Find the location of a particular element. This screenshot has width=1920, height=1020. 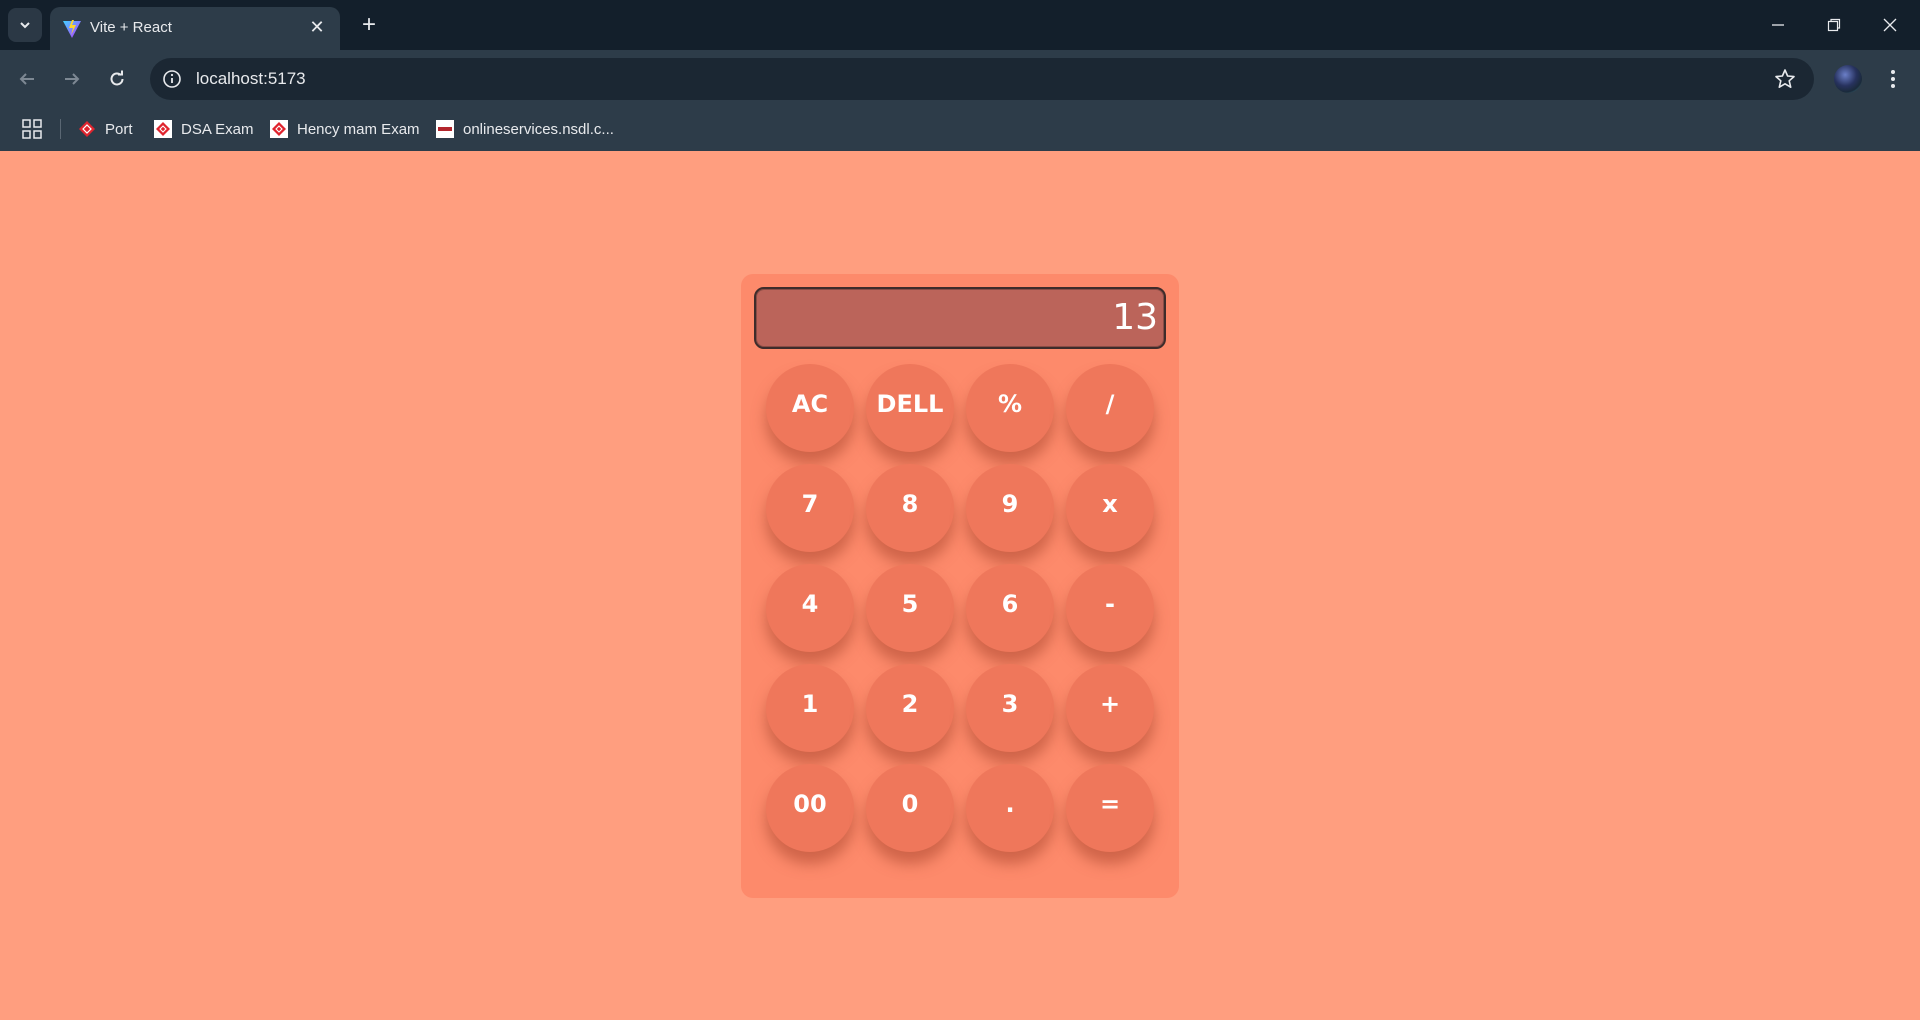

key-delete: DELL is located at coordinates (910, 408).